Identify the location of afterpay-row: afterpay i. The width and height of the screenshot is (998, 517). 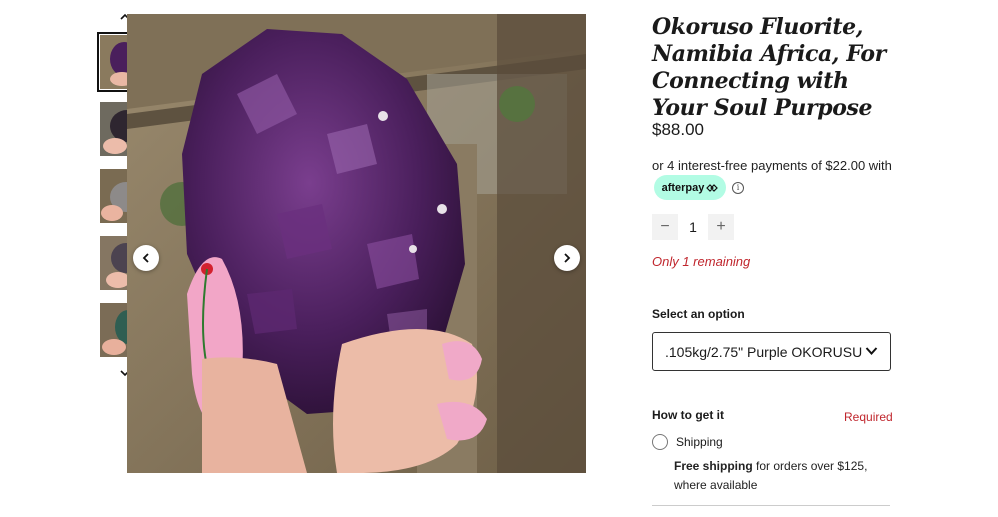
(699, 187).